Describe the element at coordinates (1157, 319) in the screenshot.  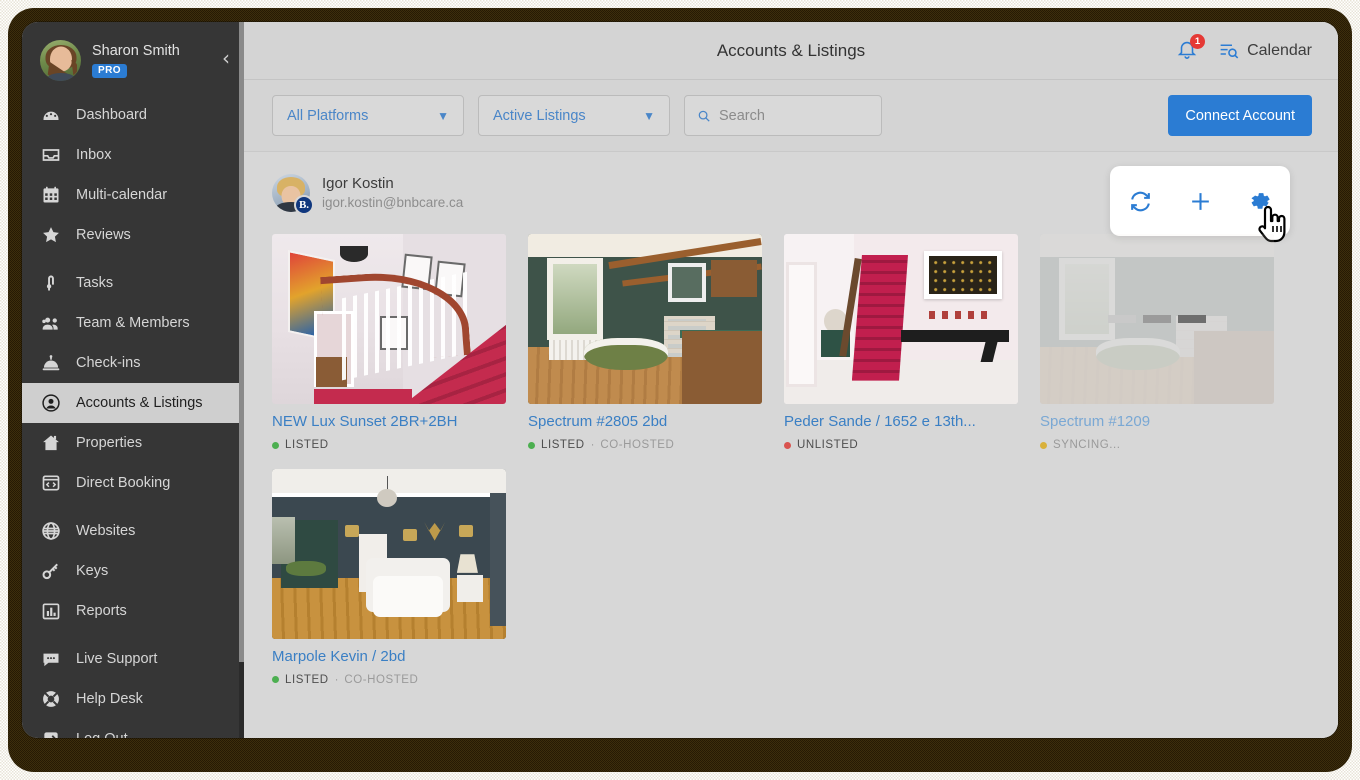
I see `syncing-loading-indicator` at that location.